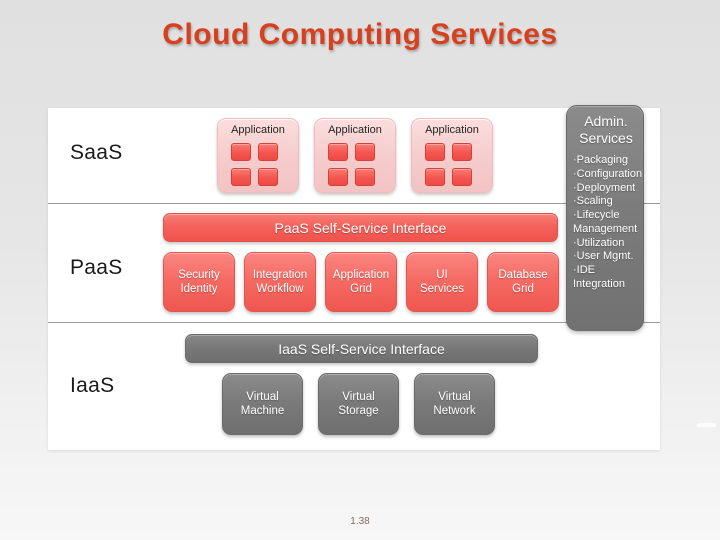  I want to click on iaas-tile-label: Virtual Storage, so click(358, 403).